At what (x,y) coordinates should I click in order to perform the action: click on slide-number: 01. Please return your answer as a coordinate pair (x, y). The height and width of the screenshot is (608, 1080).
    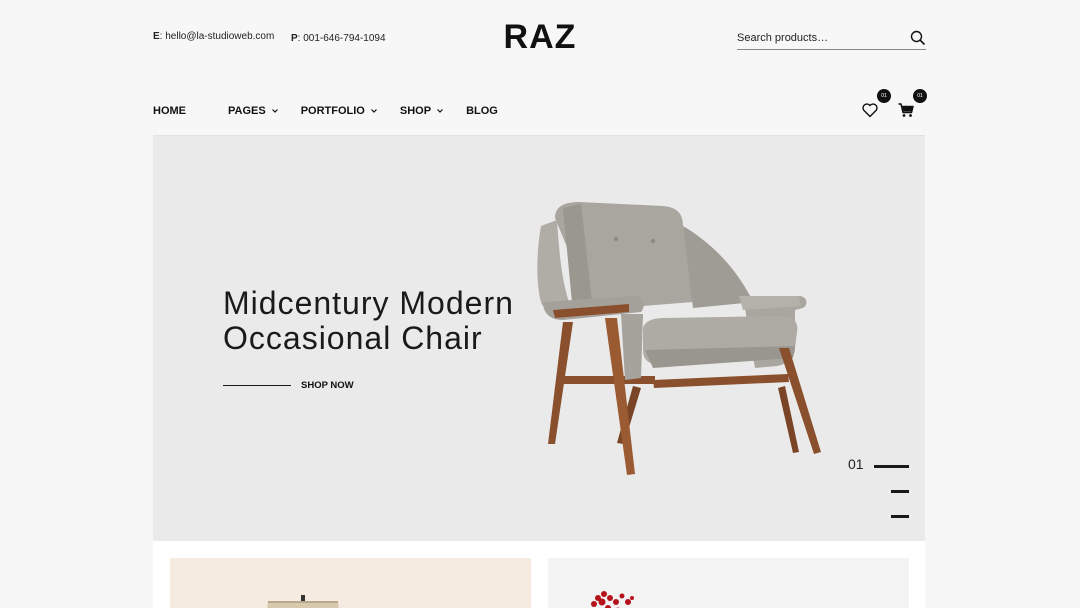
    Looking at the image, I should click on (856, 464).